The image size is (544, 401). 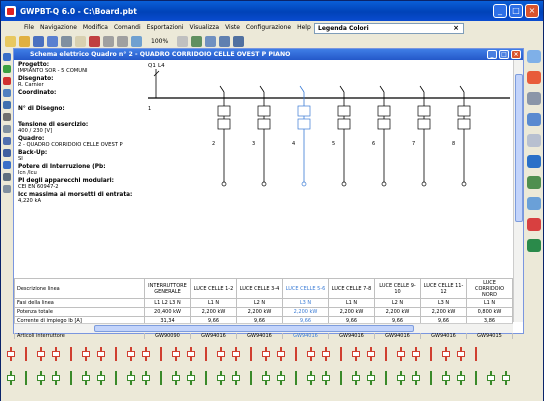 I want to click on feeder-4: 4, so click(x=301, y=136).